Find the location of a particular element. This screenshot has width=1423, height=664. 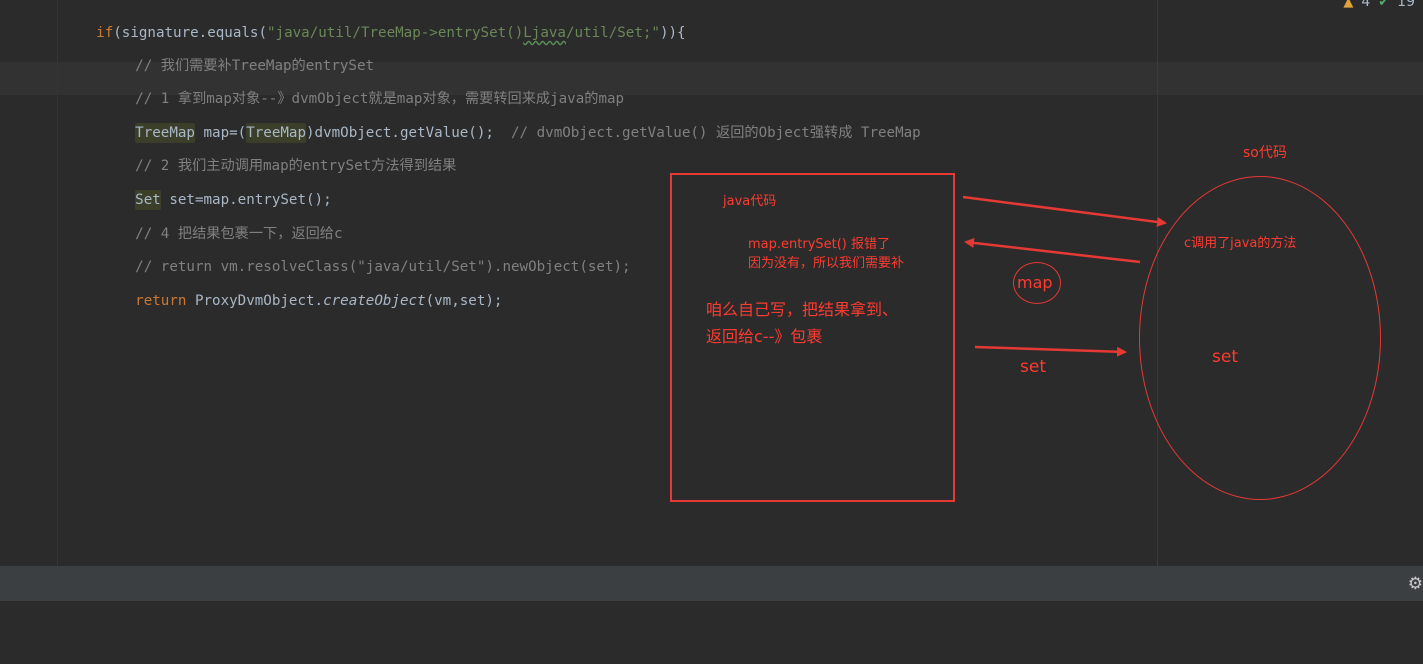

code-text: ProxyDvmObject. is located at coordinates (255, 301).